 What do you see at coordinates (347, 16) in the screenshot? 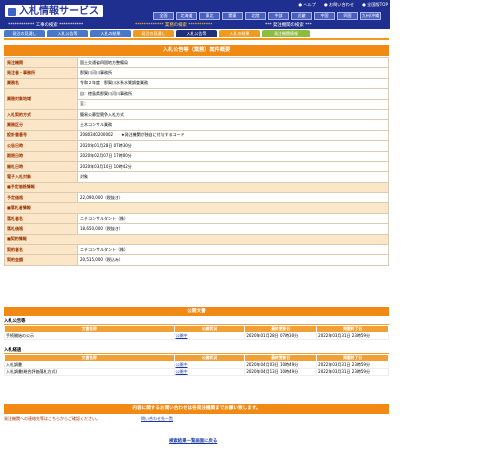
I see `region-tab-shikoku: 四国` at bounding box center [347, 16].